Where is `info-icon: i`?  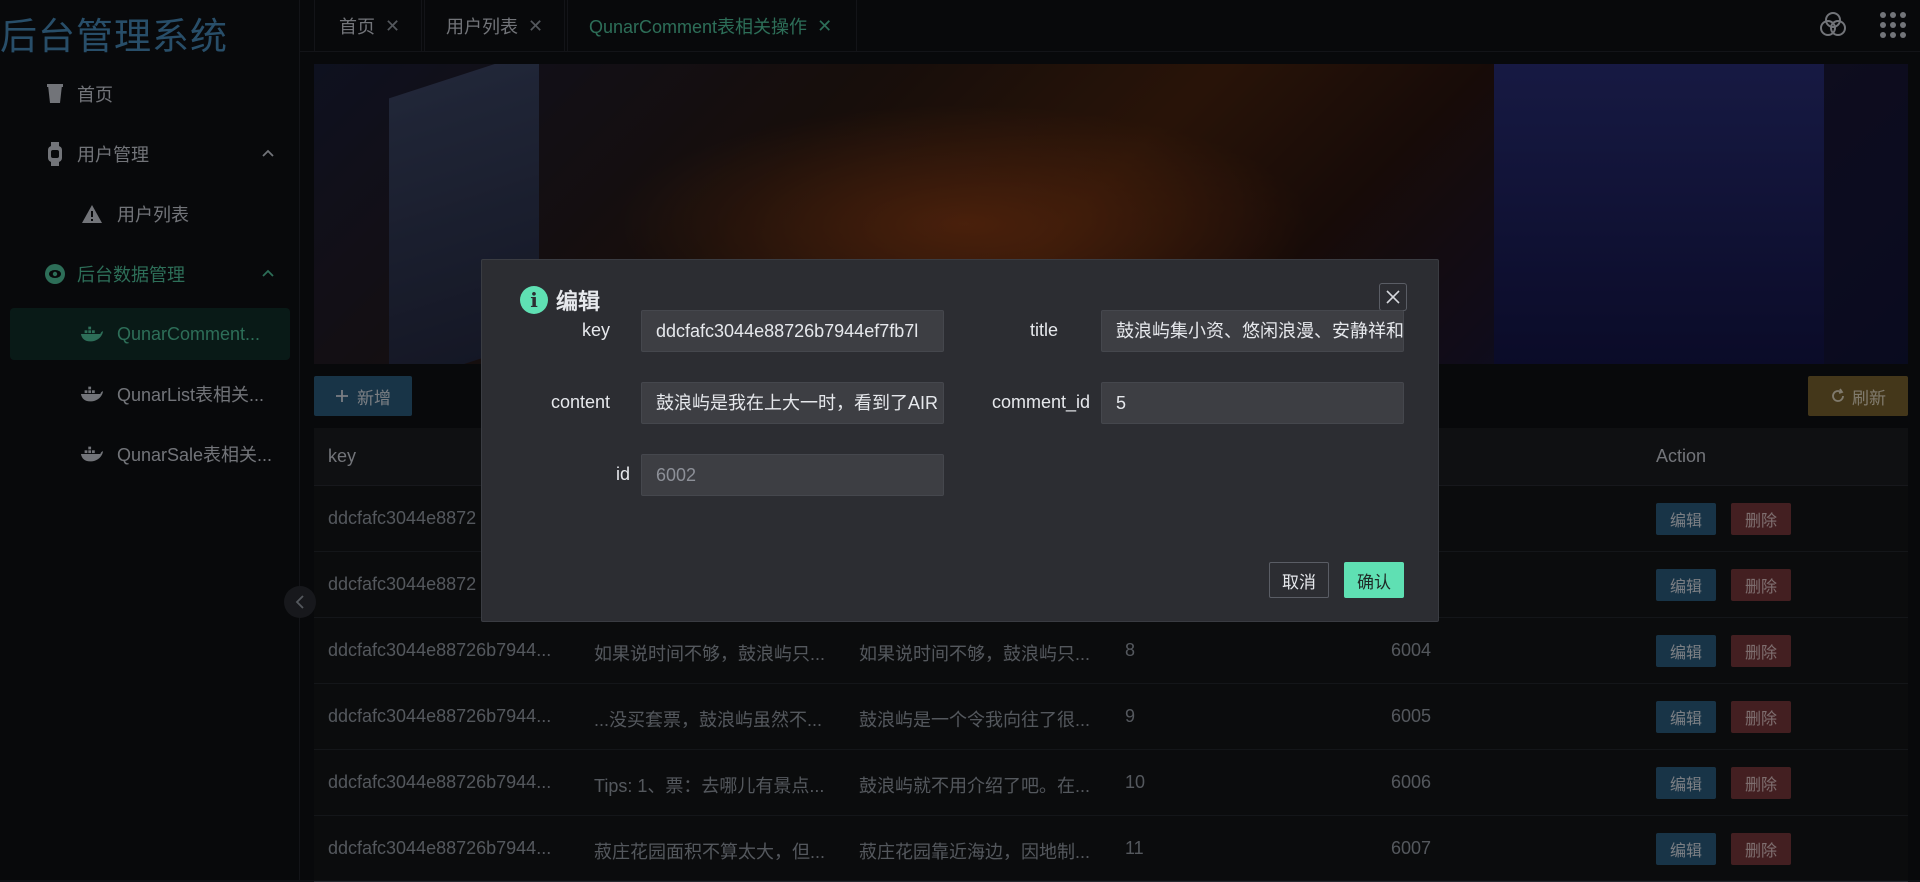
info-icon: i is located at coordinates (534, 300).